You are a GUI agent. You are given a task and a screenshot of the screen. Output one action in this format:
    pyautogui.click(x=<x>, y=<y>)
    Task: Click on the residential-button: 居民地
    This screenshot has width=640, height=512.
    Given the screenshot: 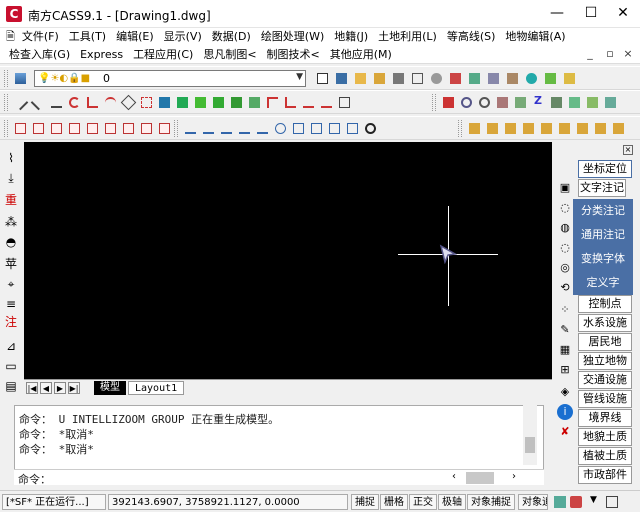 What is the action you would take?
    pyautogui.click(x=605, y=342)
    